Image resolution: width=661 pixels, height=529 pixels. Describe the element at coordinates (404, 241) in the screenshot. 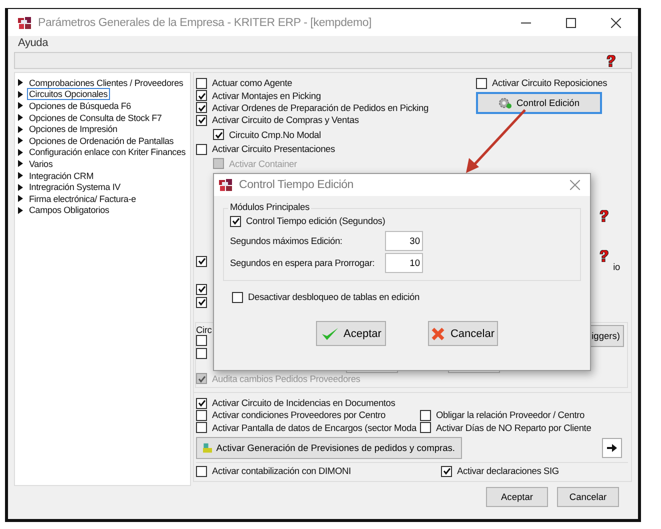

I see `input-field: 30` at that location.